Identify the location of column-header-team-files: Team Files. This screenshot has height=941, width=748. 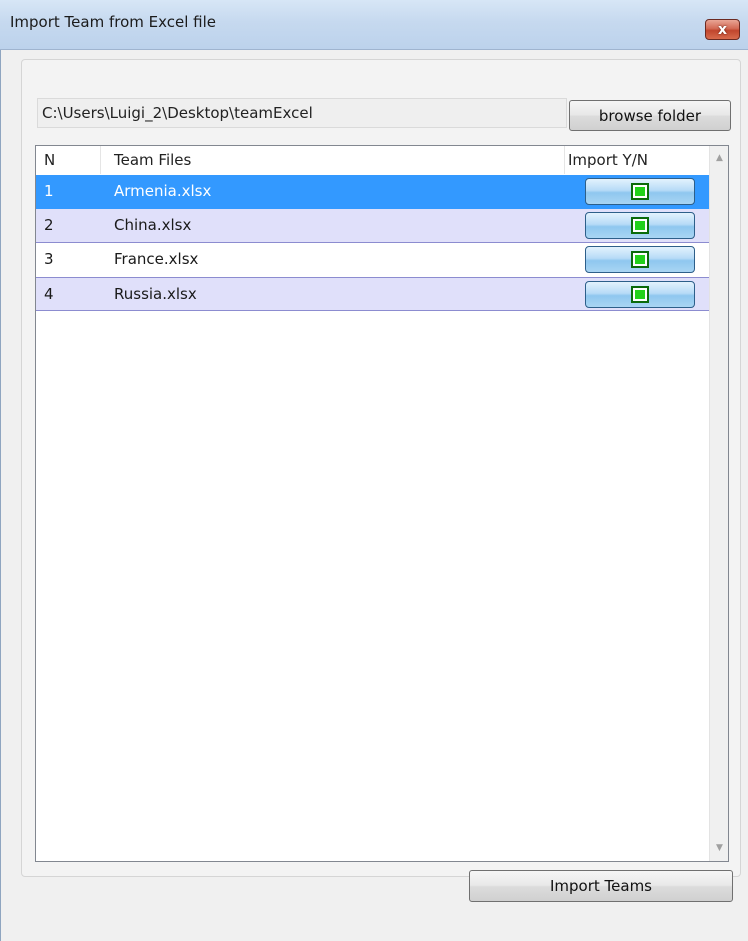
(152, 160).